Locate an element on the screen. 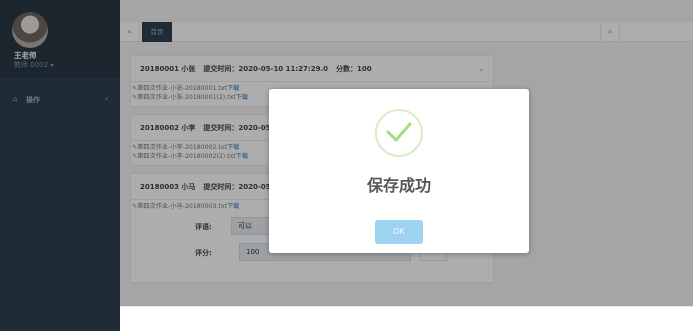 This screenshot has width=693, height=331. dialog-title: 保存成功 is located at coordinates (398, 185).